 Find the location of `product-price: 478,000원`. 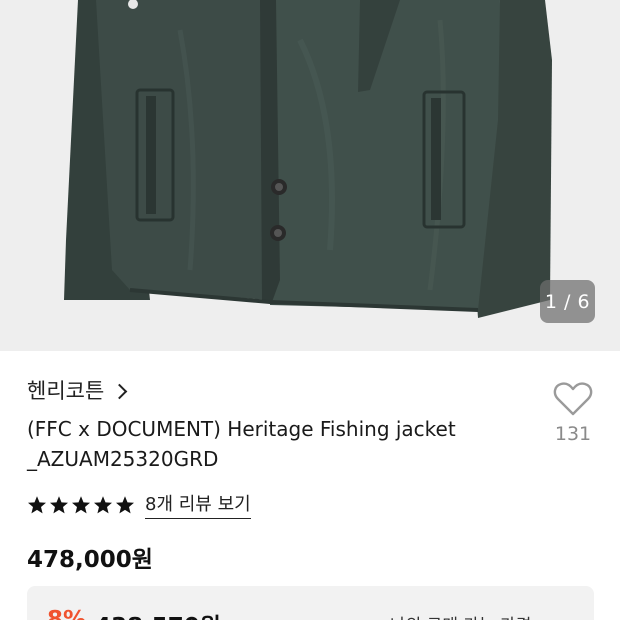

product-price: 478,000원 is located at coordinates (90, 560).